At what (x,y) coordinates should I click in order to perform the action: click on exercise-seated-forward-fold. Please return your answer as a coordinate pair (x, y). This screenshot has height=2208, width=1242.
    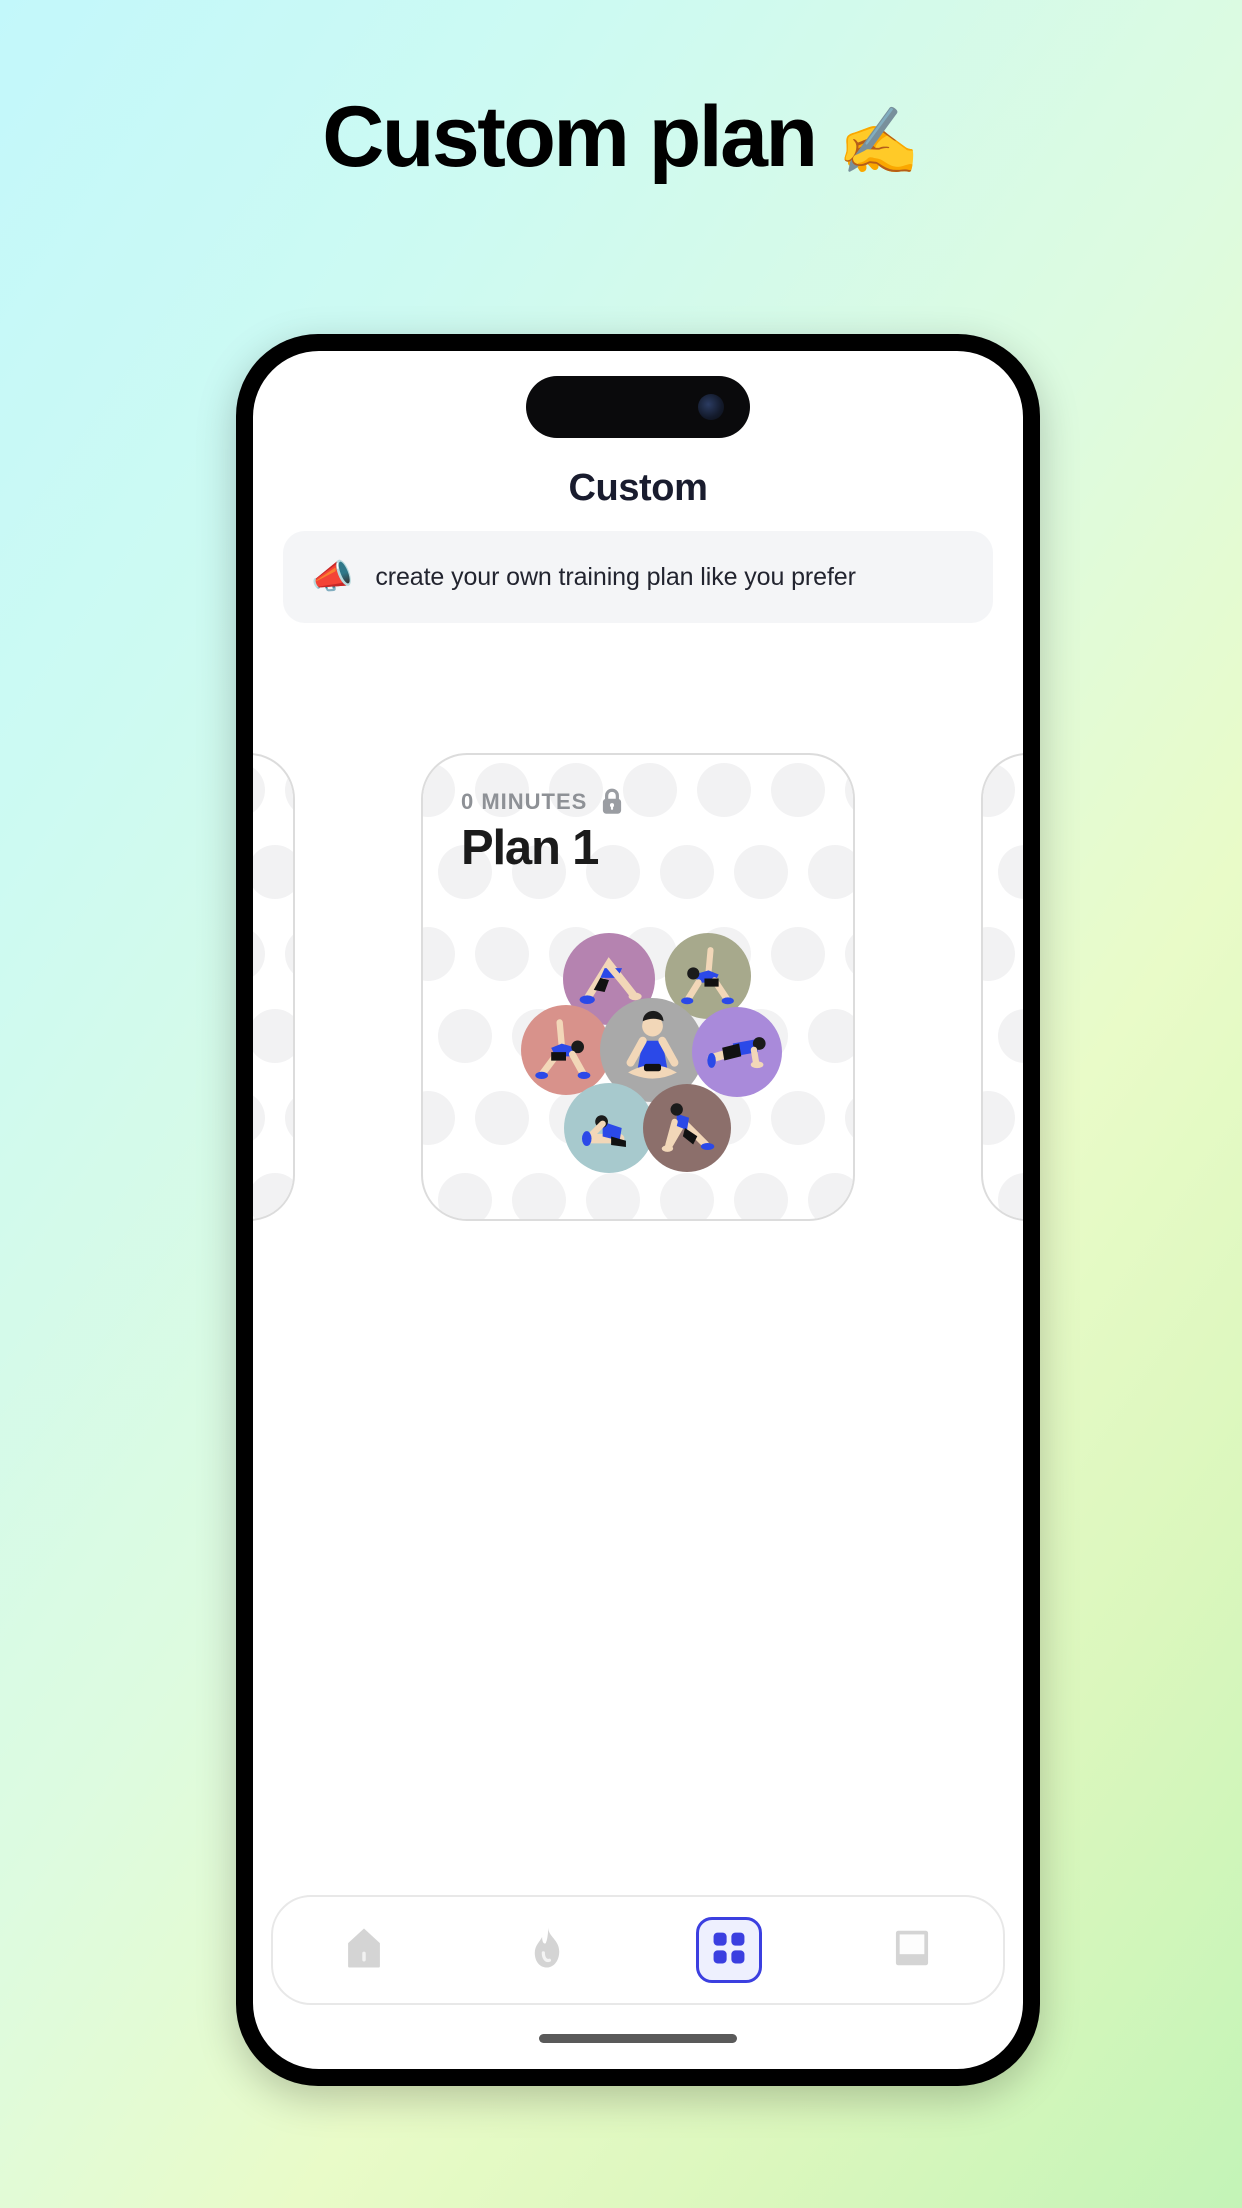
    Looking at the image, I should click on (609, 1128).